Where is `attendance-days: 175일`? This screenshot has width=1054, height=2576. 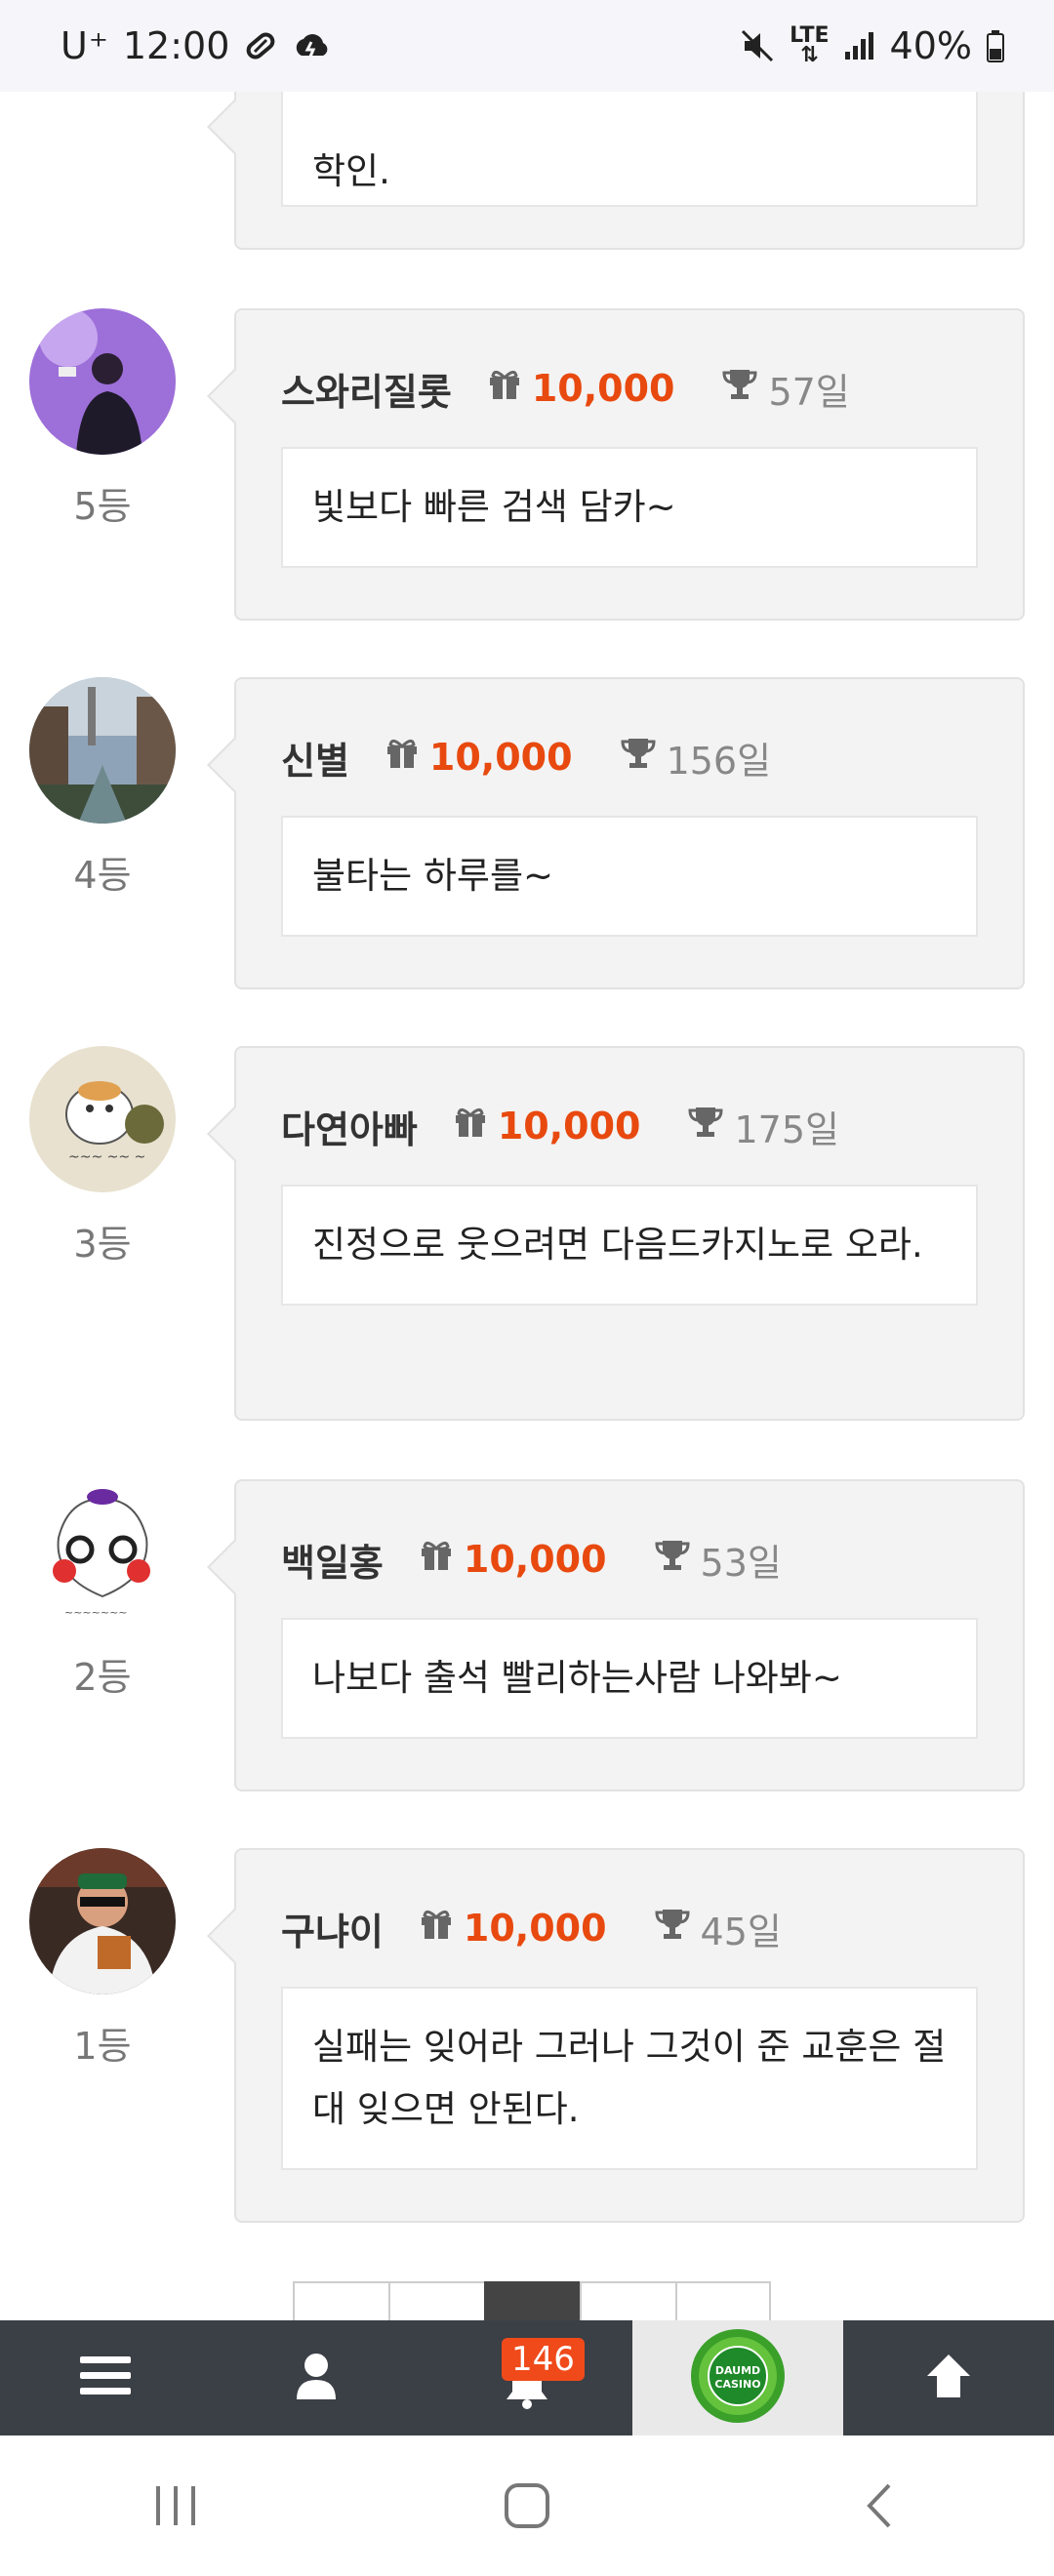 attendance-days: 175일 is located at coordinates (786, 1129).